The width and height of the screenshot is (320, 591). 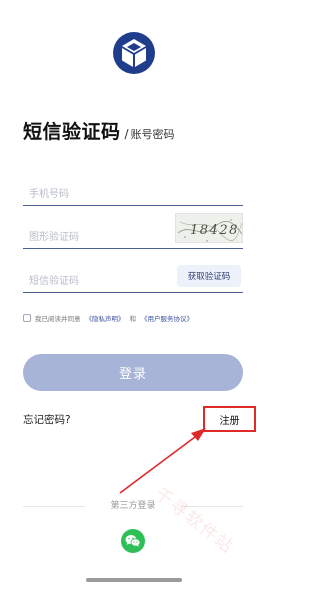 I want to click on graphic-code-field: 18428, so click(x=133, y=231).